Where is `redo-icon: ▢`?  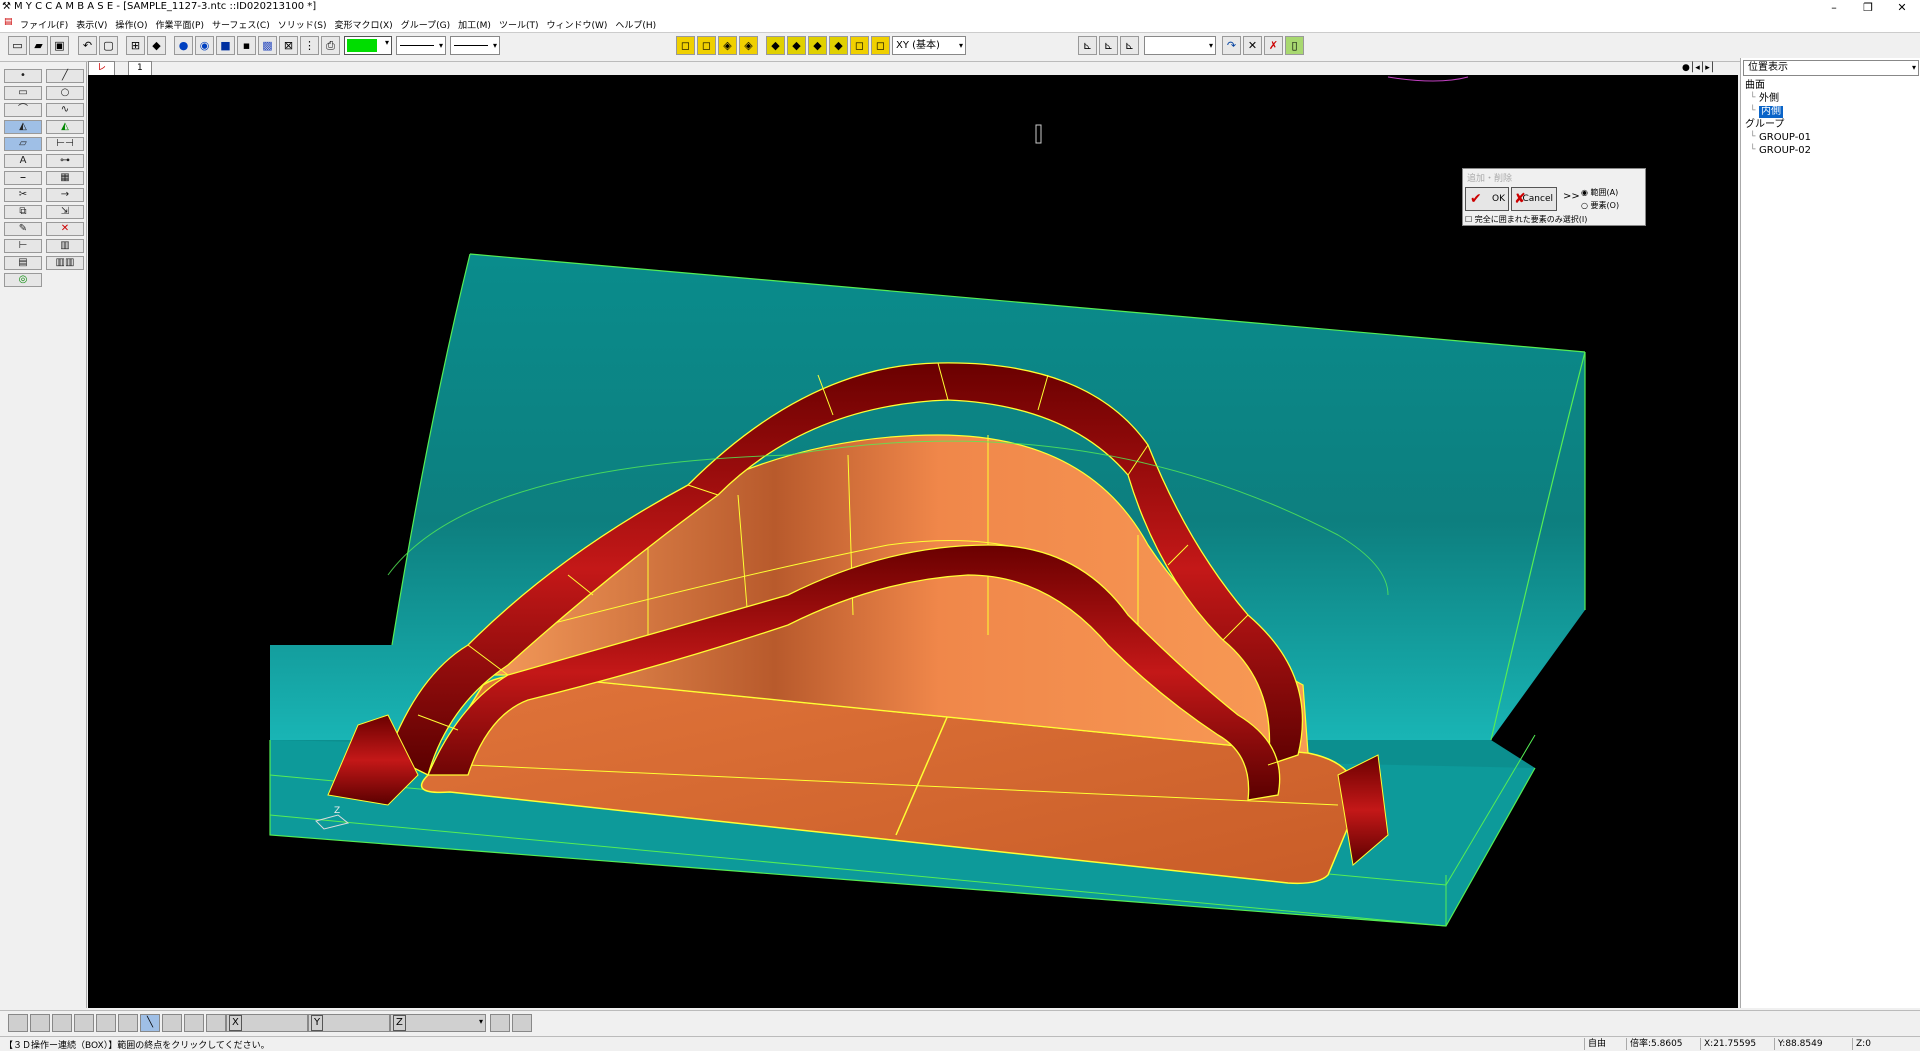
redo-icon: ▢ is located at coordinates (108, 45).